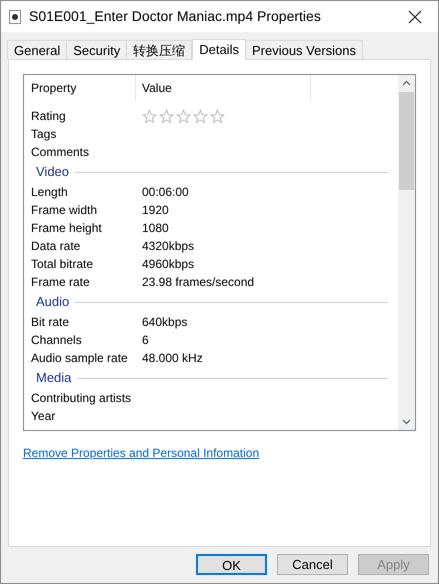 The image size is (439, 584). I want to click on property-value: 23.98 frames/second, so click(197, 282).